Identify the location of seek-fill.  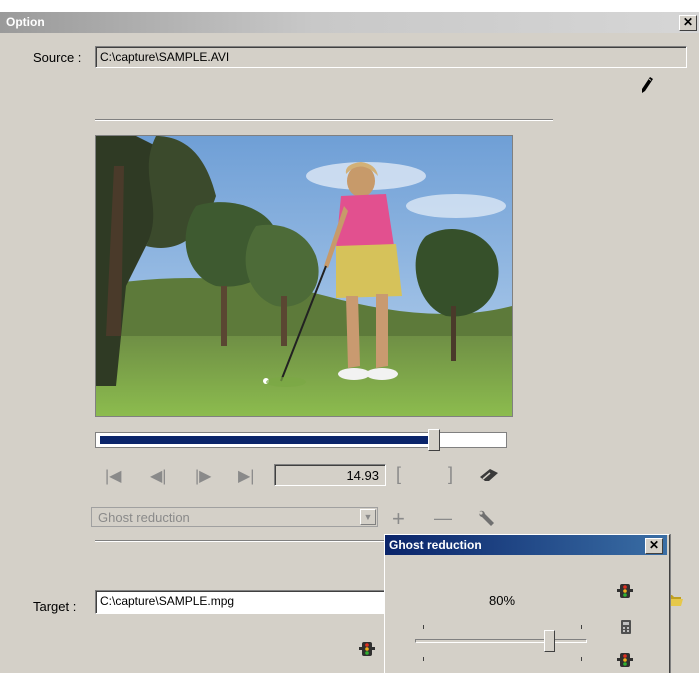
(268, 440).